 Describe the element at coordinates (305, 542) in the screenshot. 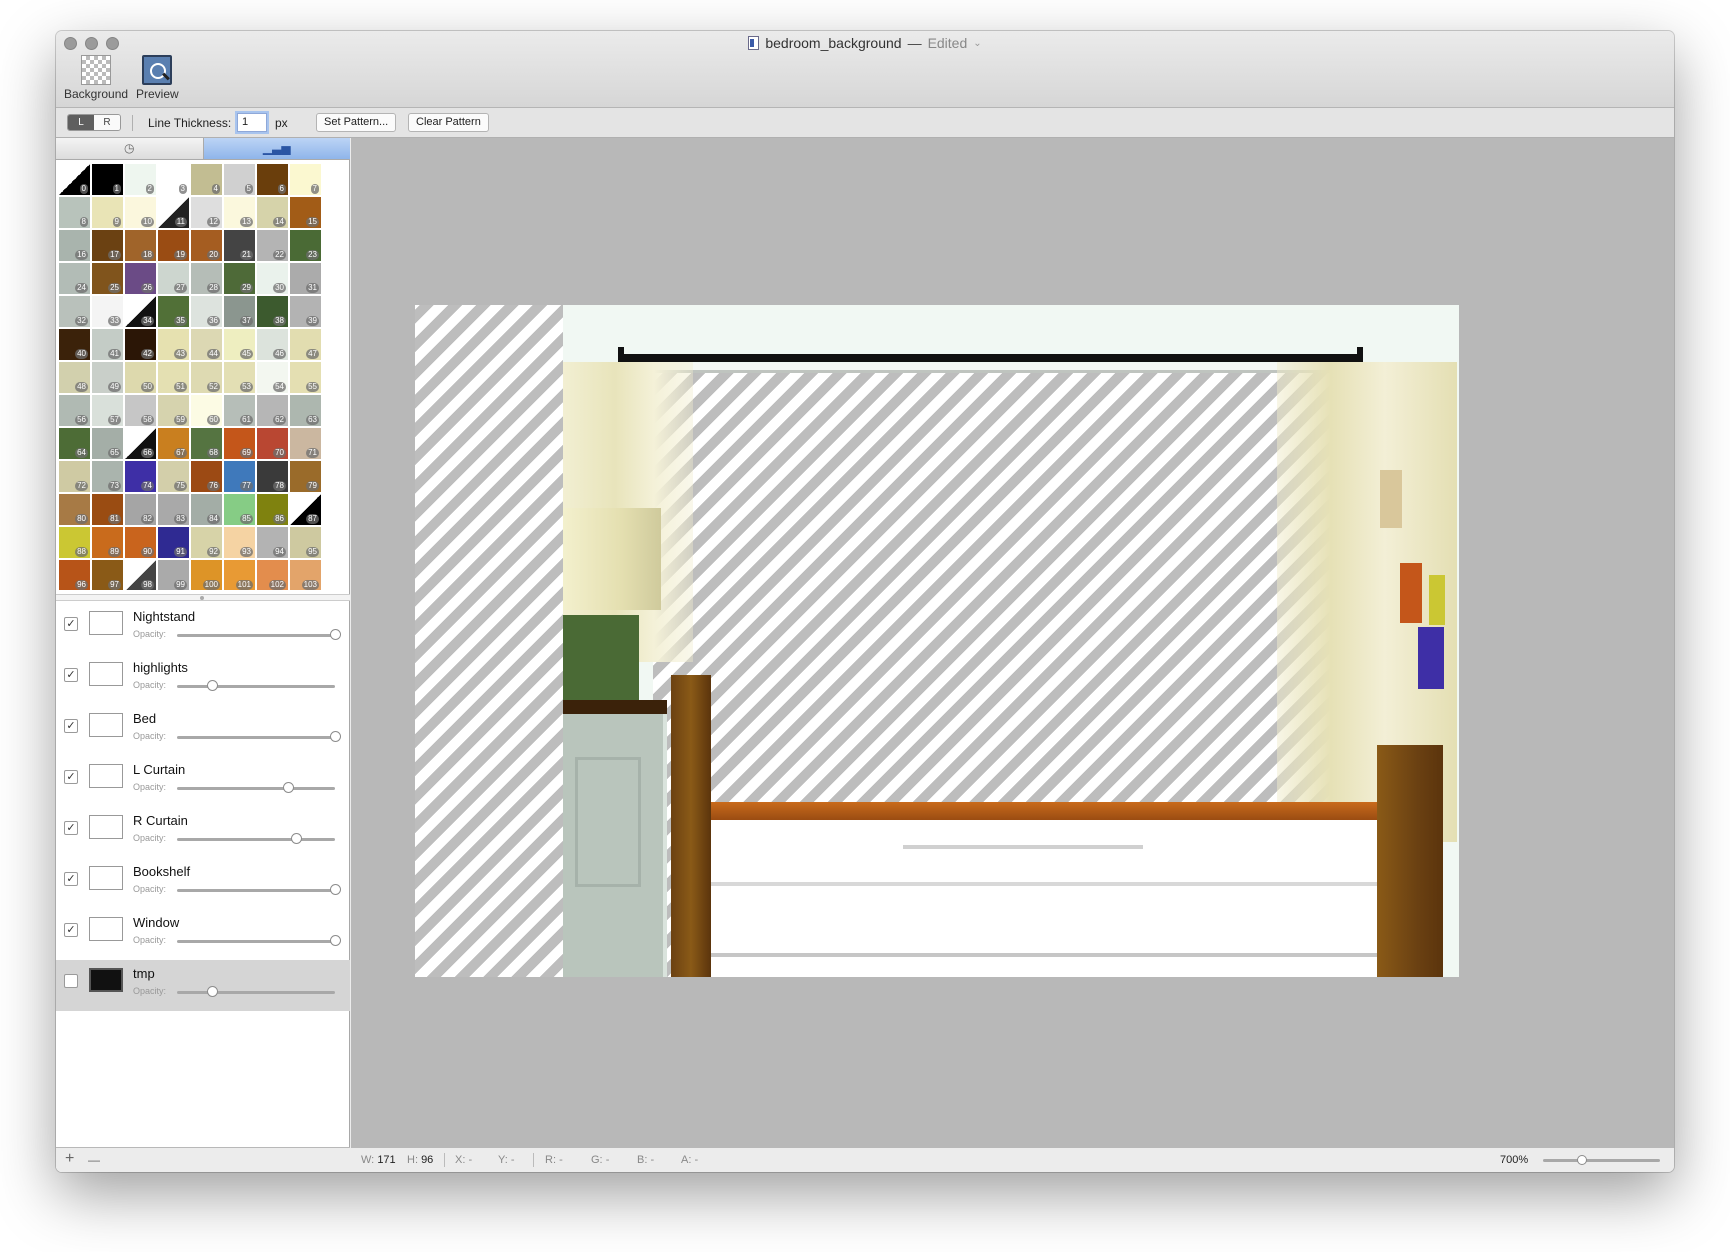

I see `palette-swatch: 95` at that location.